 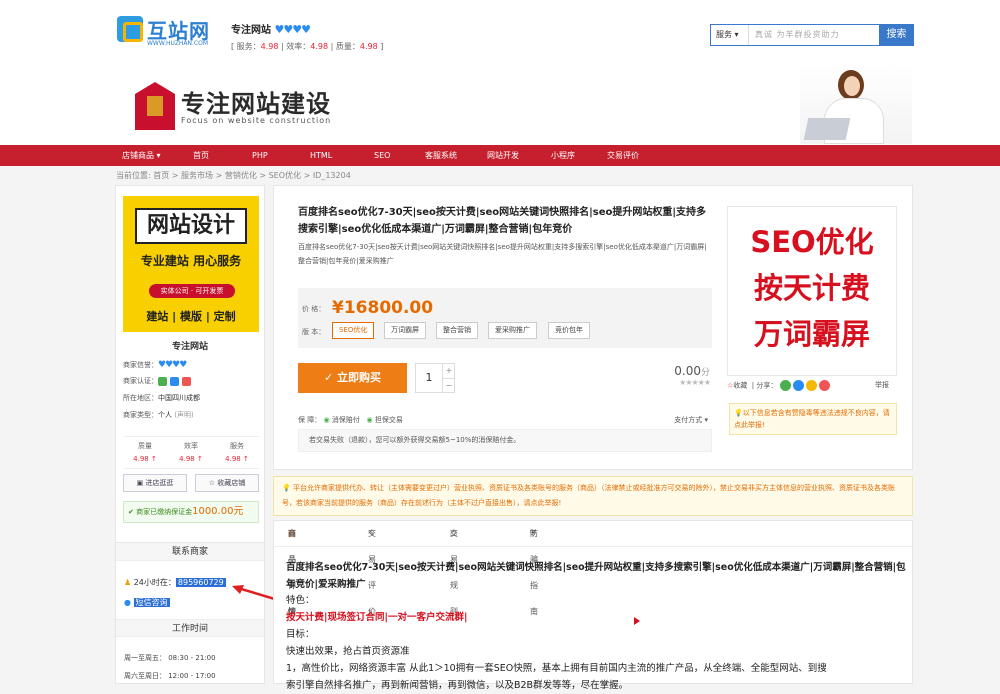 I want to click on search-scope-select: 服务 ▾, so click(x=730, y=35).